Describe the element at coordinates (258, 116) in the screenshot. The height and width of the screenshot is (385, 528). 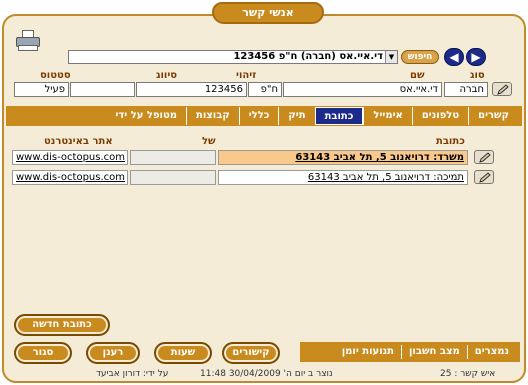
I see `tab-general: כללי` at that location.